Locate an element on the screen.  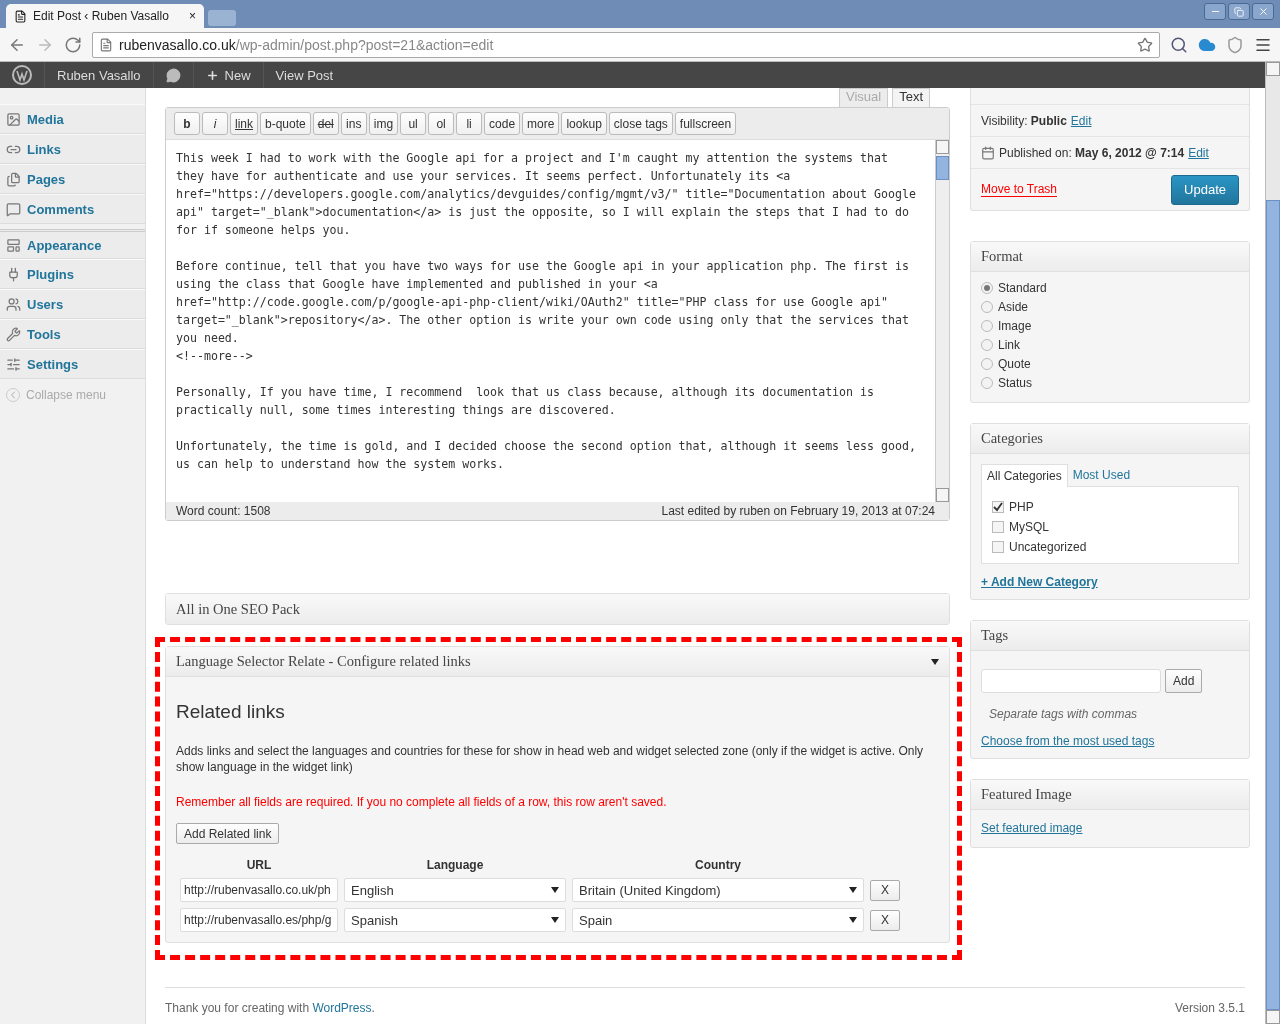
tag-input-field is located at coordinates (1071, 681).